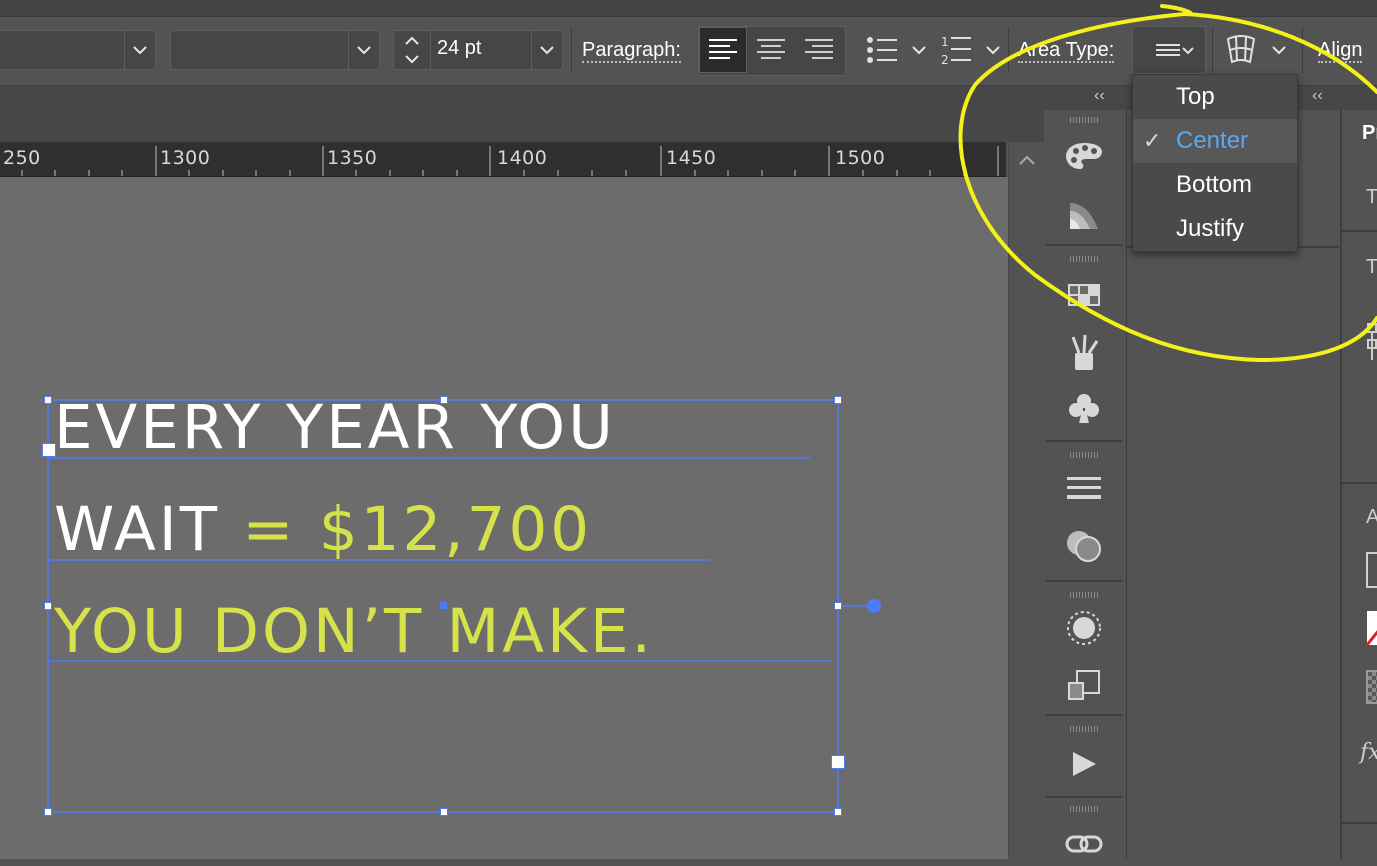 Image resolution: width=1377 pixels, height=866 pixels. I want to click on ruler-label: 1350, so click(352, 158).